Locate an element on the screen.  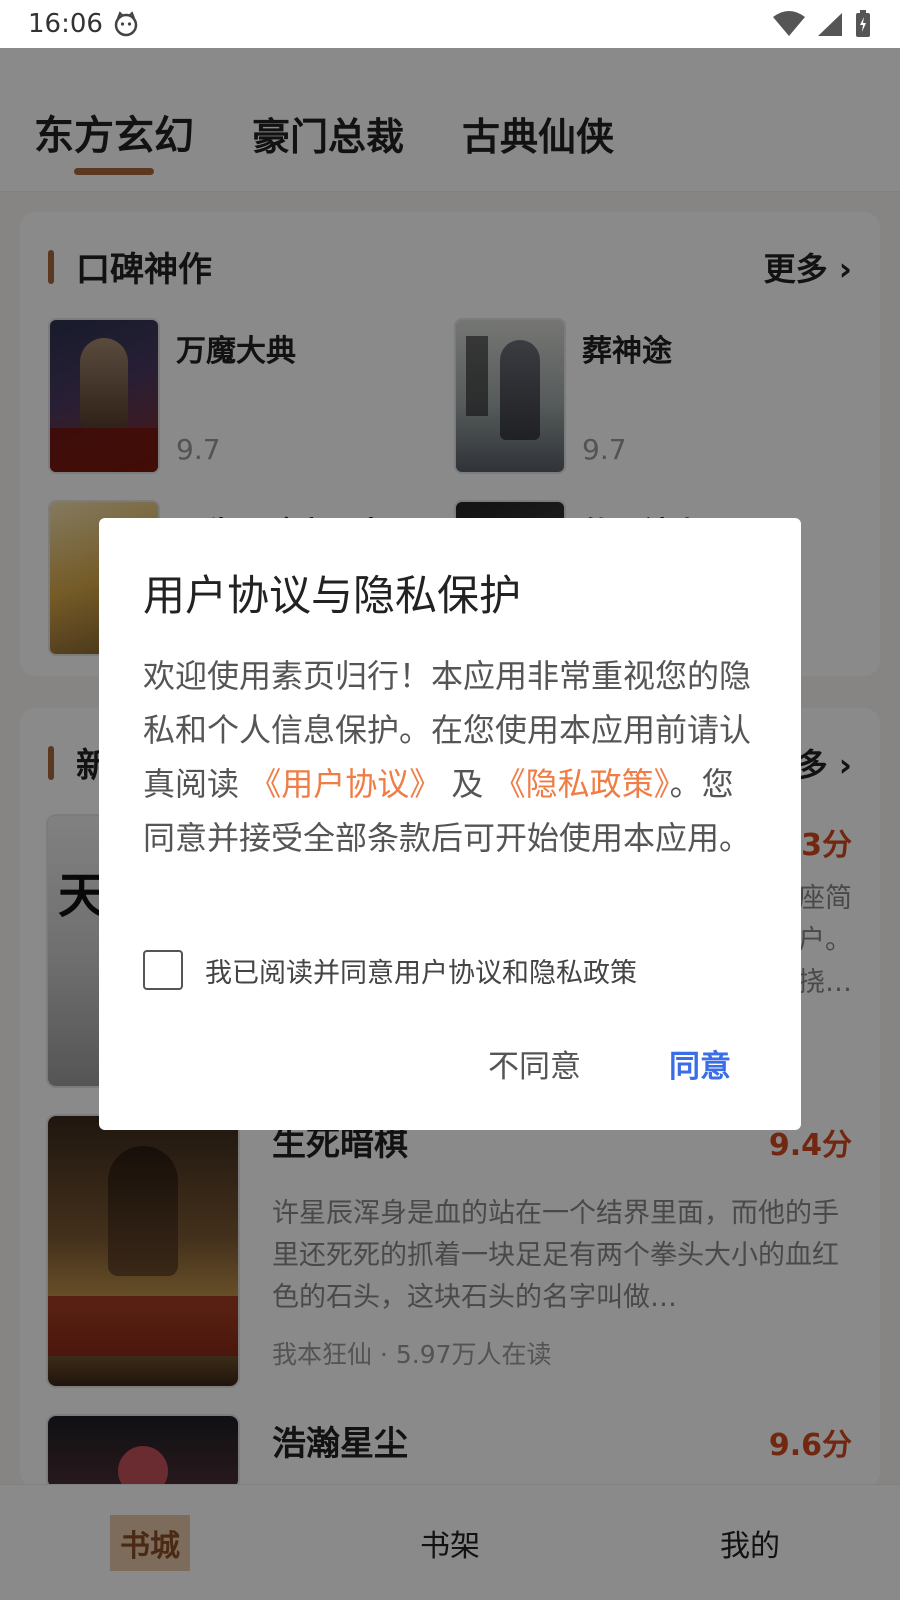
agreement-checkbox is located at coordinates (163, 970).